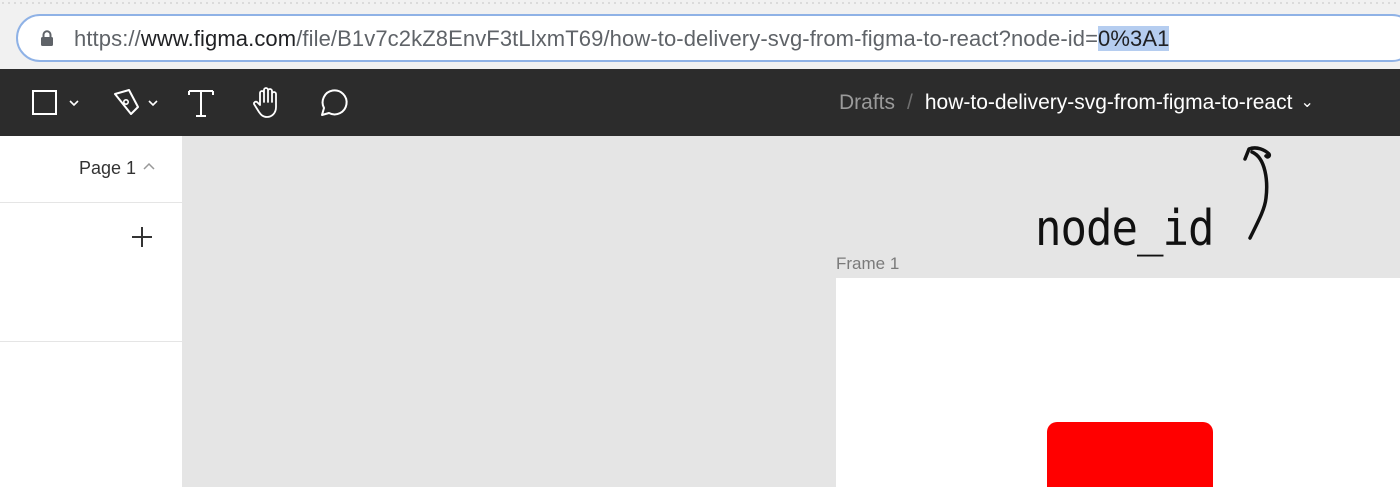 The width and height of the screenshot is (1400, 487). I want to click on pen-tool-button, so click(138, 103).